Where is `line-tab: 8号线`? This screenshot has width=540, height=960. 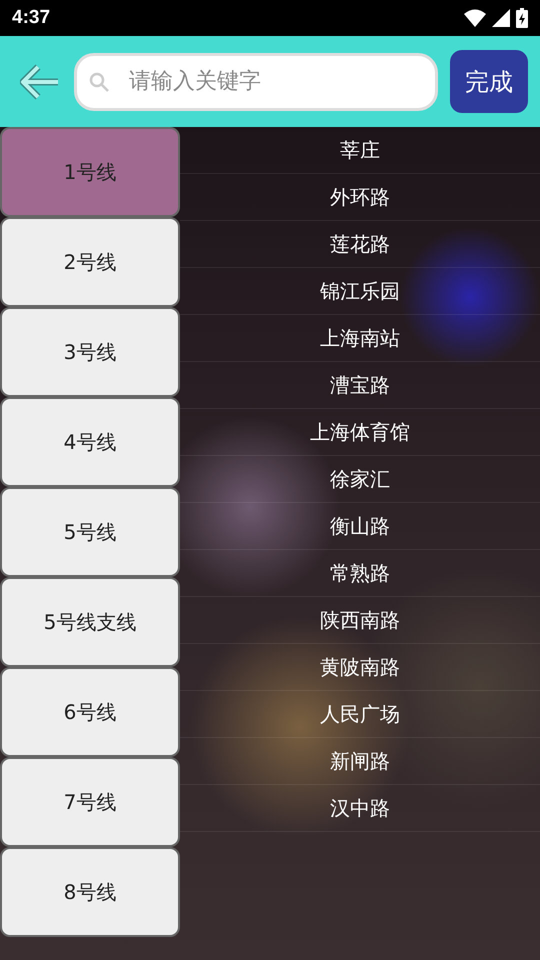
line-tab: 8号线 is located at coordinates (90, 892).